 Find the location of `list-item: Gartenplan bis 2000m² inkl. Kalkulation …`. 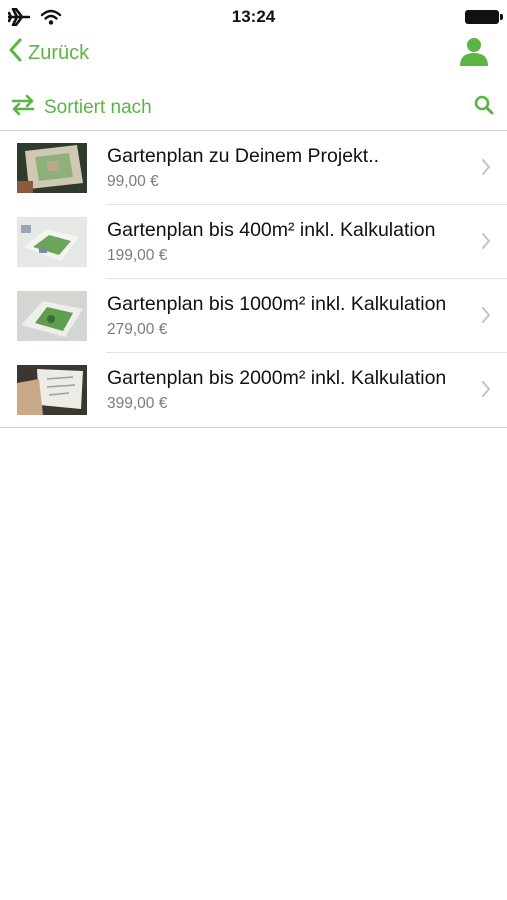

list-item: Gartenplan bis 2000m² inkl. Kalkulation … is located at coordinates (253, 390).